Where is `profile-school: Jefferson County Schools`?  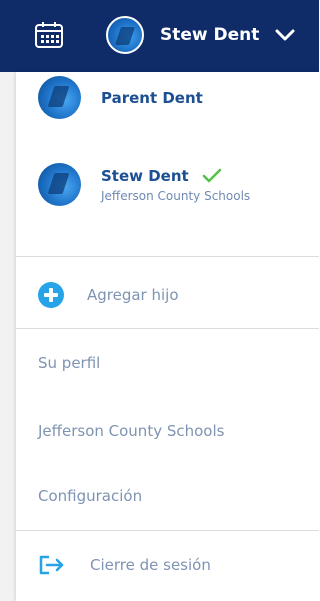
profile-school: Jefferson County Schools is located at coordinates (176, 195).